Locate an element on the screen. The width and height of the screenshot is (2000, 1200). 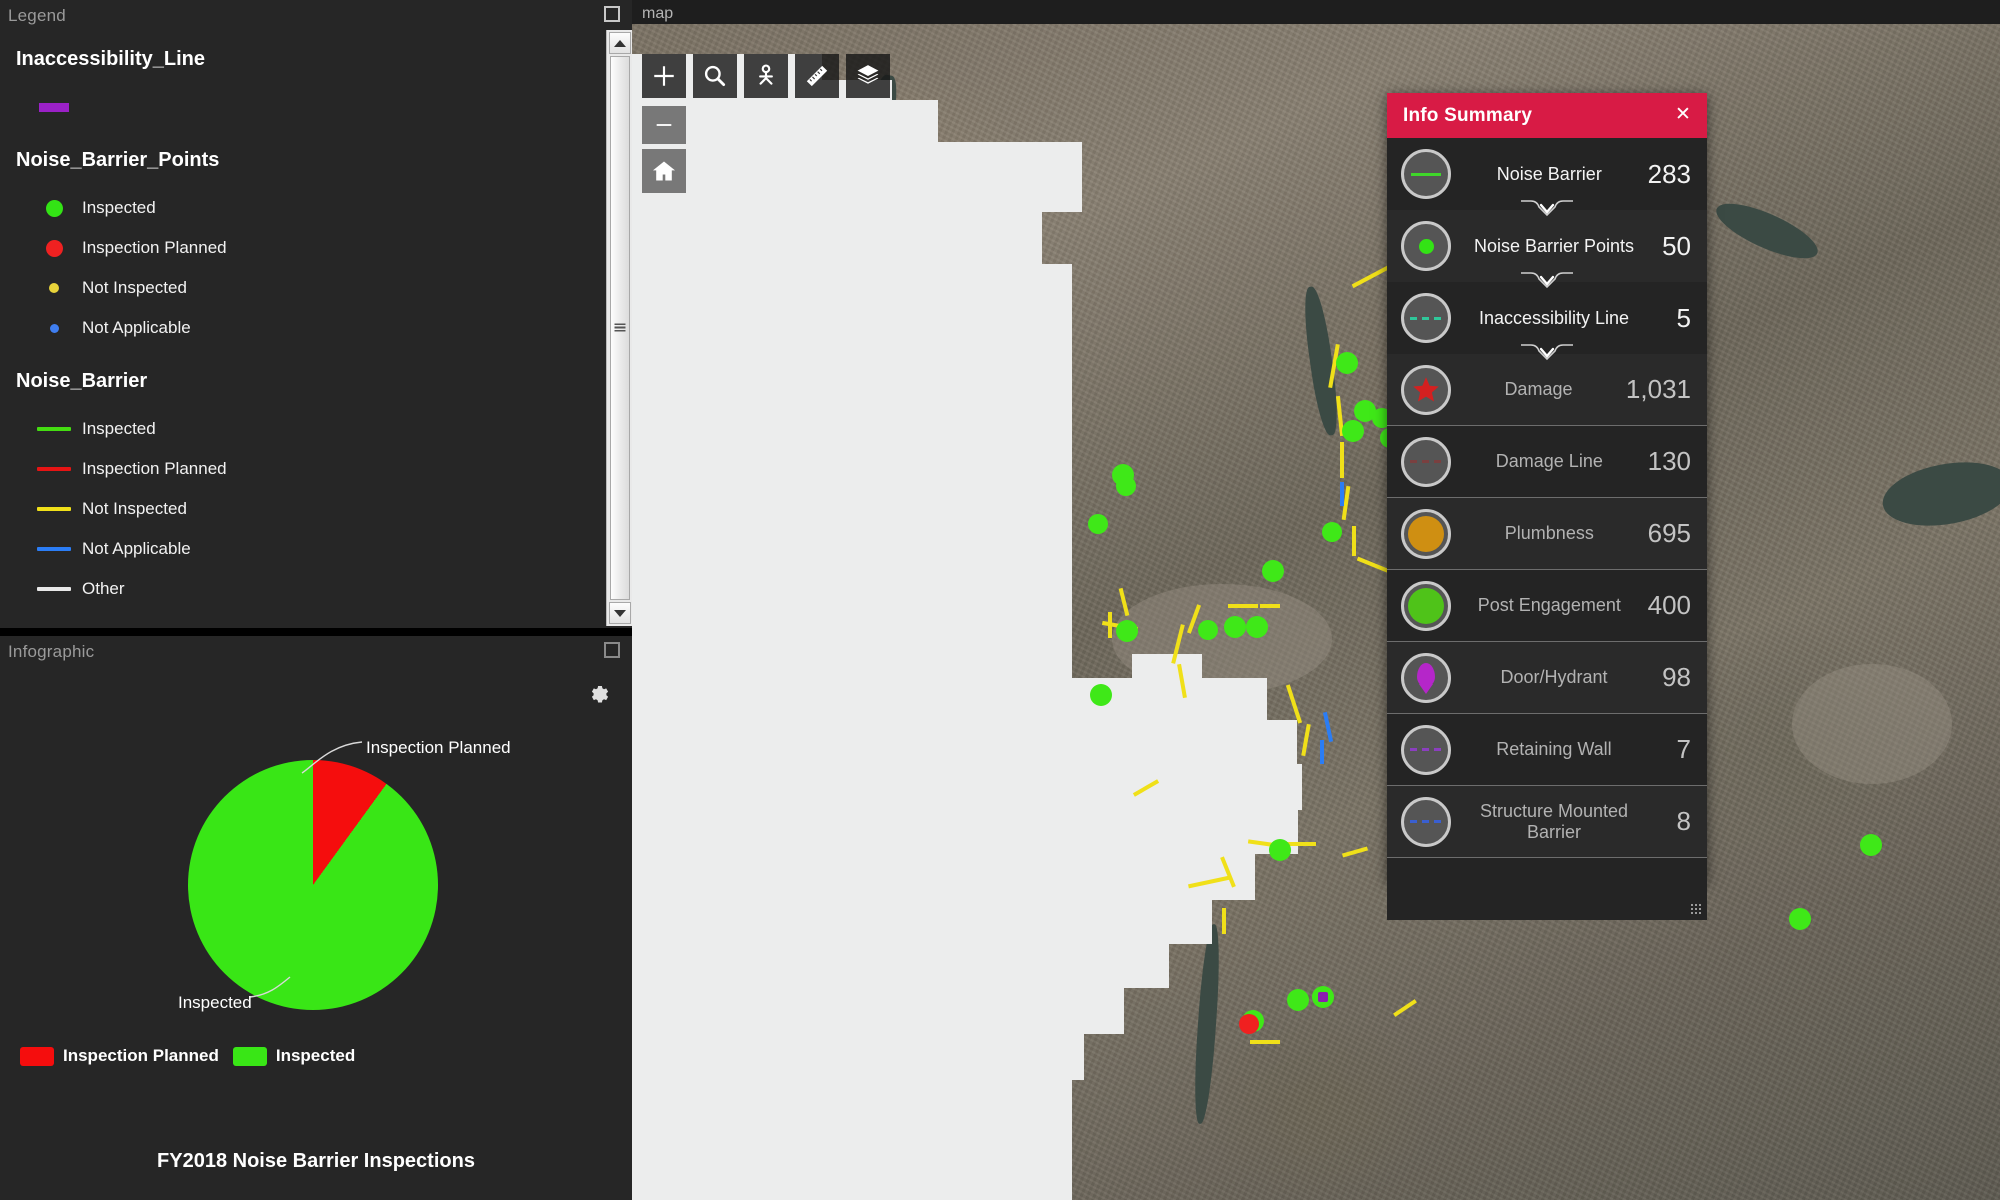
info-summary-row-label: Noise Barrier Points is located at coordinates (1554, 245).